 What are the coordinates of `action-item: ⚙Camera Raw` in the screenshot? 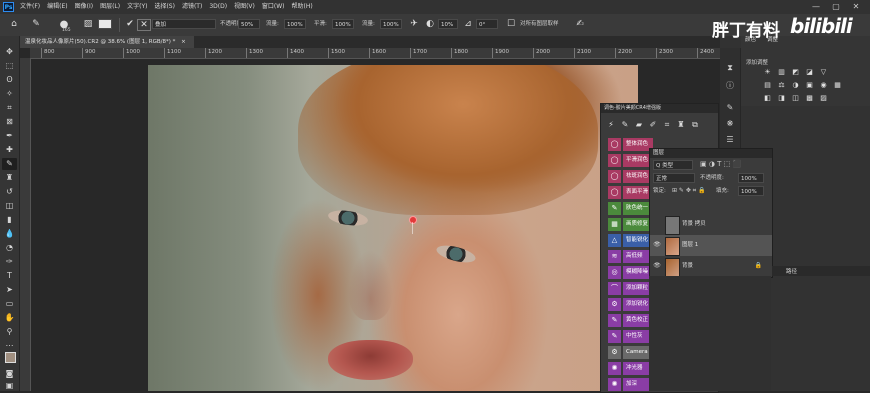 It's located at (630, 352).